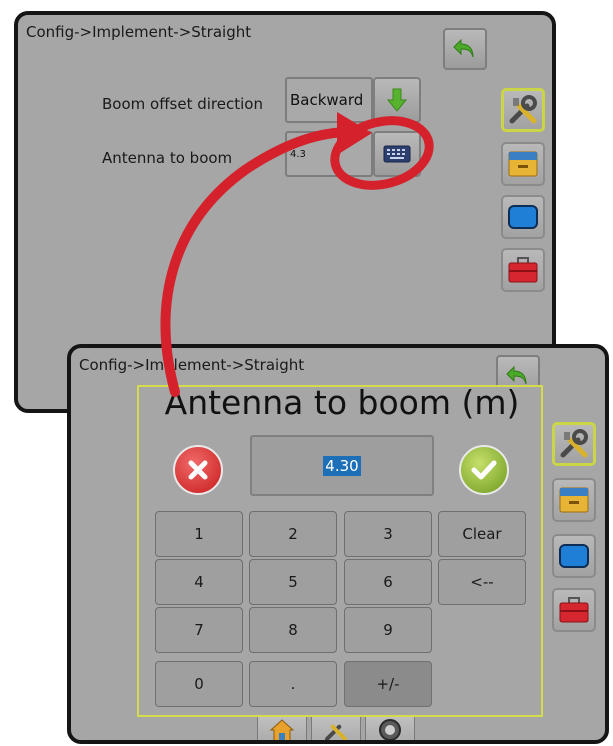  Describe the element at coordinates (199, 630) in the screenshot. I see `key-7: 7` at that location.